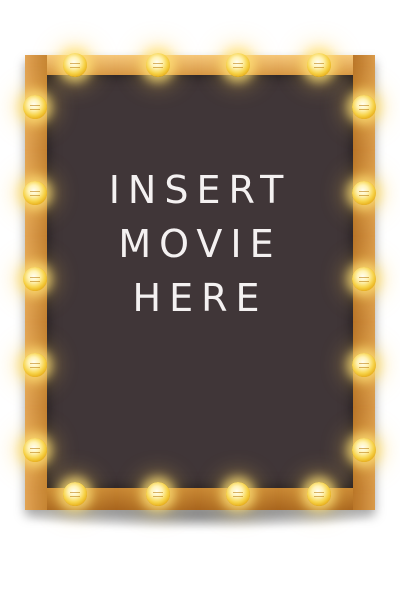 This screenshot has width=400, height=593. Describe the element at coordinates (200, 244) in the screenshot. I see `sign-headline: INSERT MOVIE HERE` at that location.